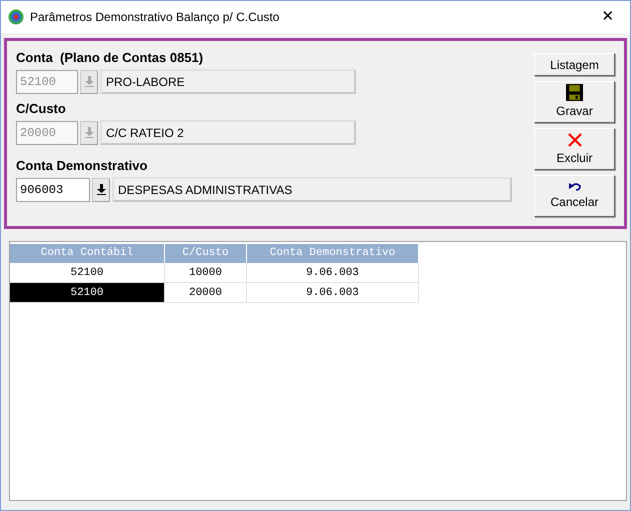 This screenshot has height=511, width=631. Describe the element at coordinates (206, 273) in the screenshot. I see `table-cell: 10000` at that location.